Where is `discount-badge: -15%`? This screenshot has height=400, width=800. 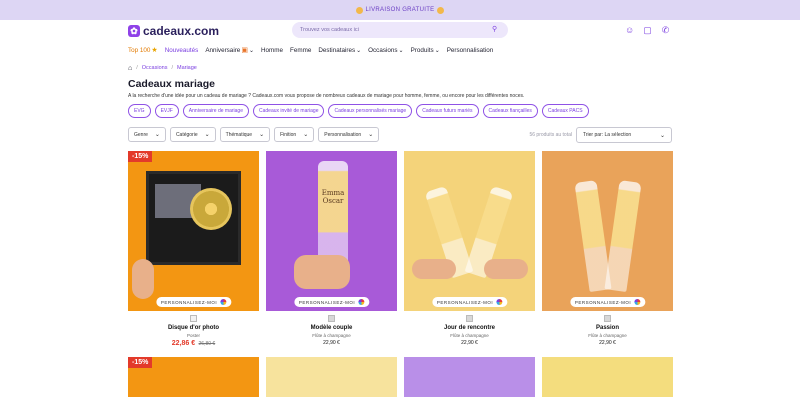
discount-badge: -15% is located at coordinates (140, 156).